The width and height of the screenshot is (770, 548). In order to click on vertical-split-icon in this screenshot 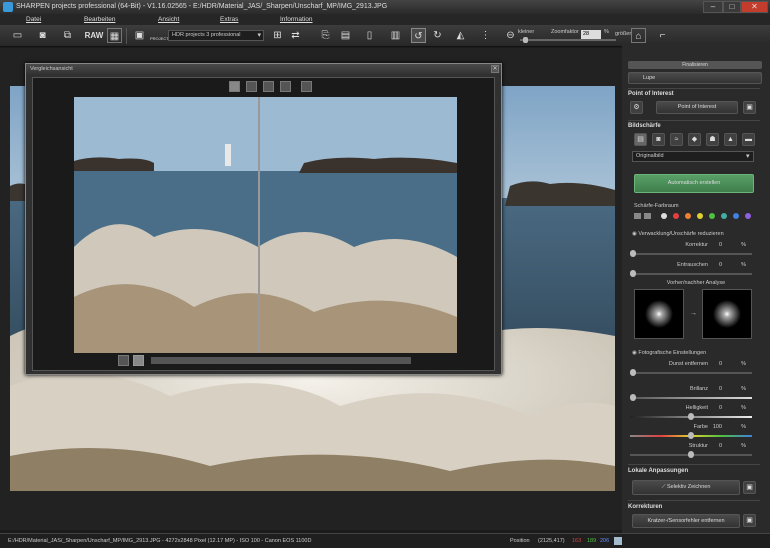, I will do `click(285, 86)`.